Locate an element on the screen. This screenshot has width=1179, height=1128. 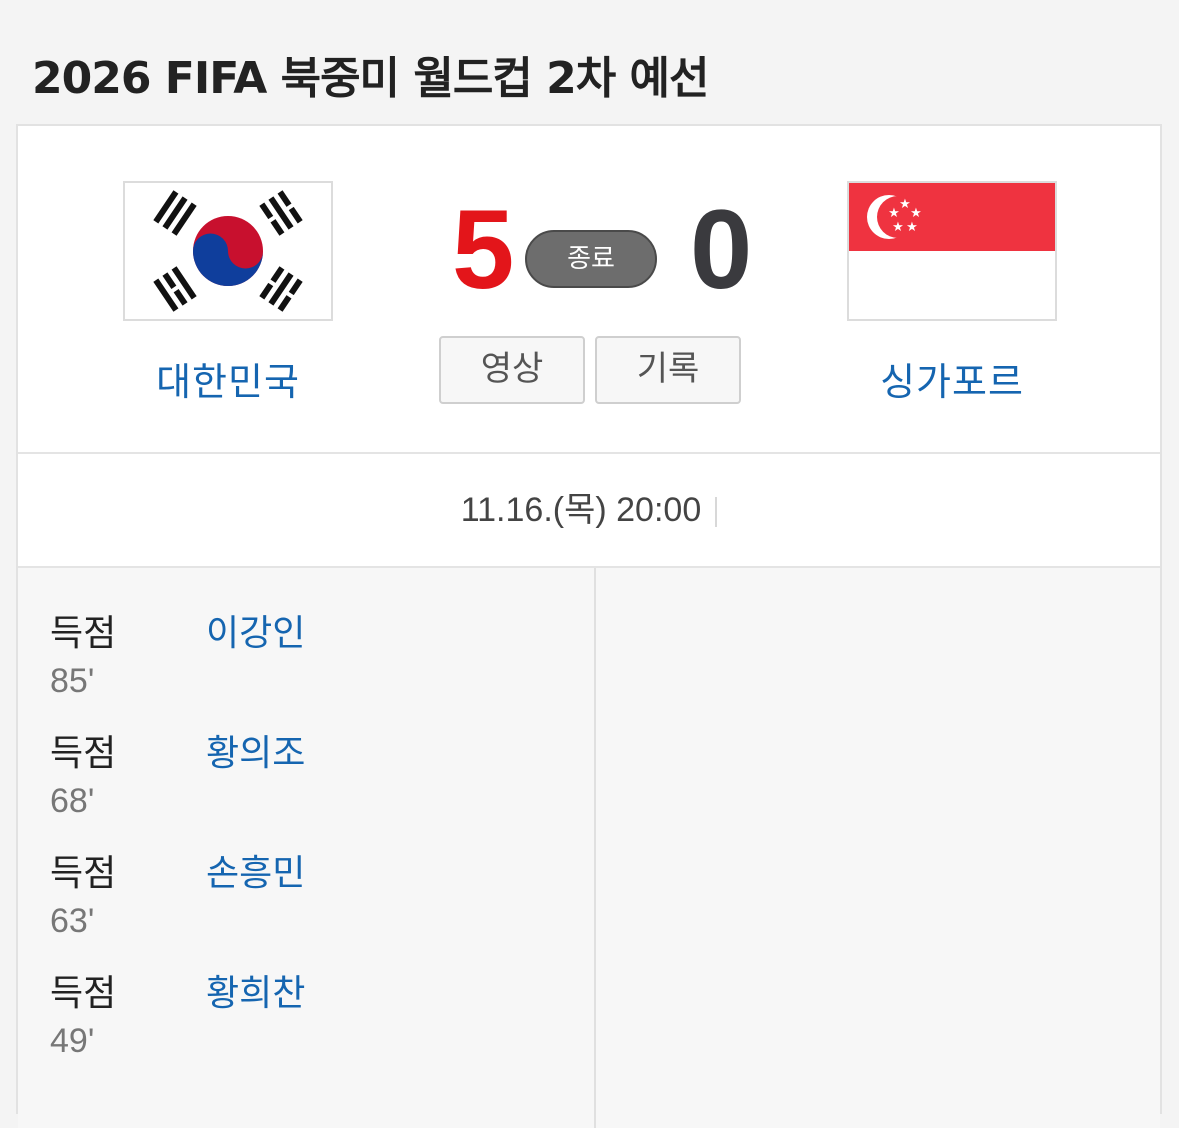
video-button: 영상 is located at coordinates (512, 370).